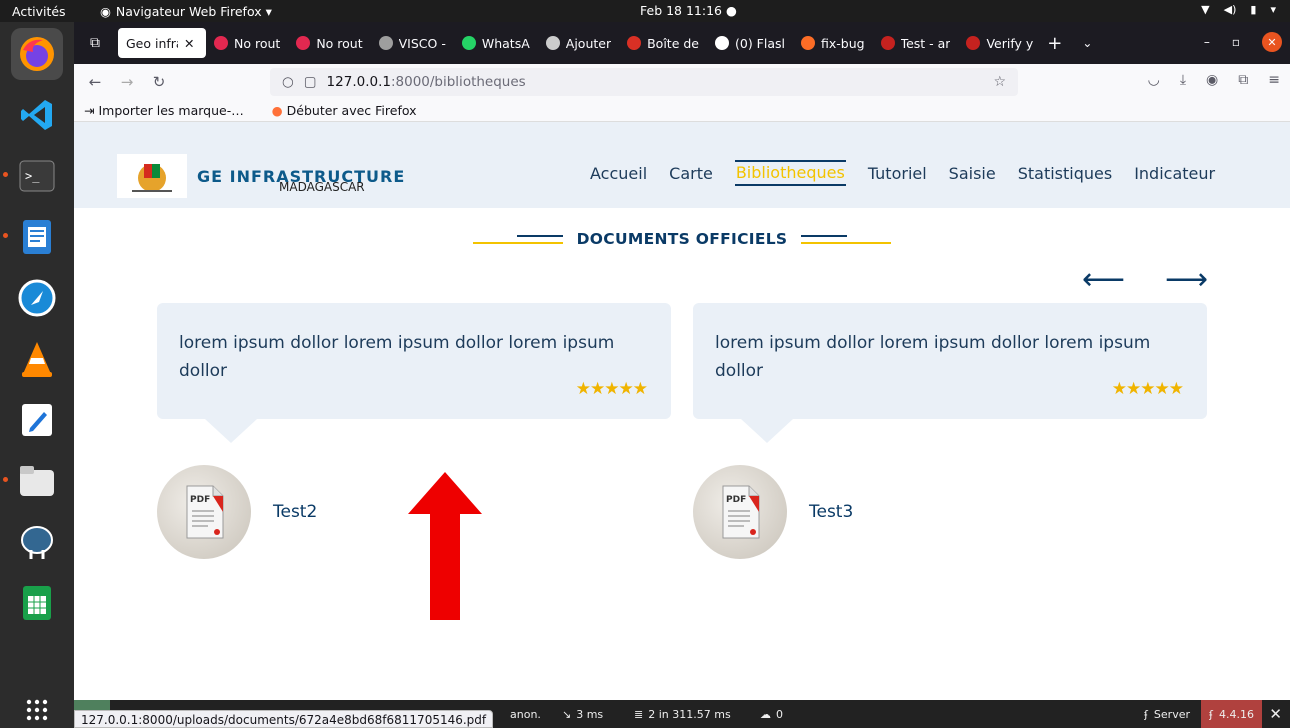  I want to click on elephant-icon, so click(37, 542).